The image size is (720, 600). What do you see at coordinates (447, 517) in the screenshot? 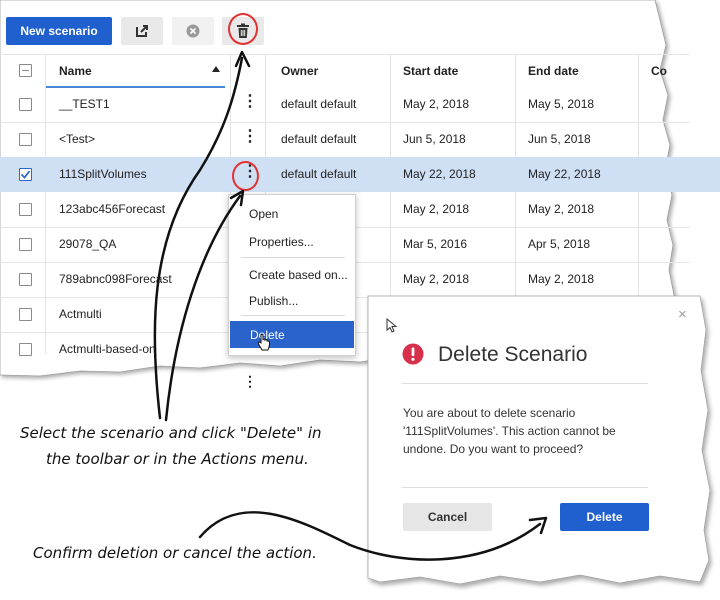
I see `cancel-button: Cancel` at bounding box center [447, 517].